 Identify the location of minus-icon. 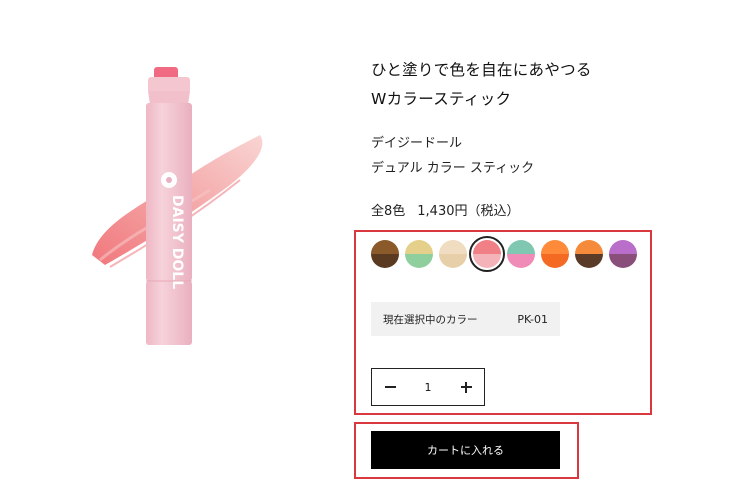
(390, 387).